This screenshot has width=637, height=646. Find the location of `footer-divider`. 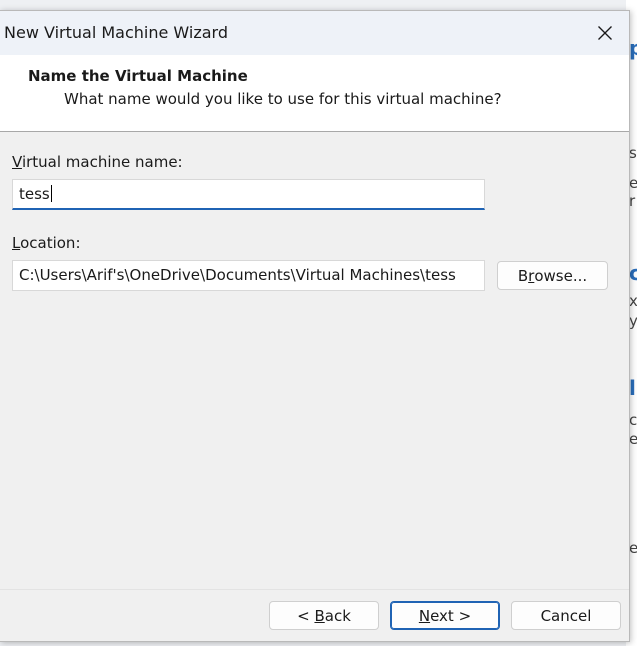

footer-divider is located at coordinates (314, 589).